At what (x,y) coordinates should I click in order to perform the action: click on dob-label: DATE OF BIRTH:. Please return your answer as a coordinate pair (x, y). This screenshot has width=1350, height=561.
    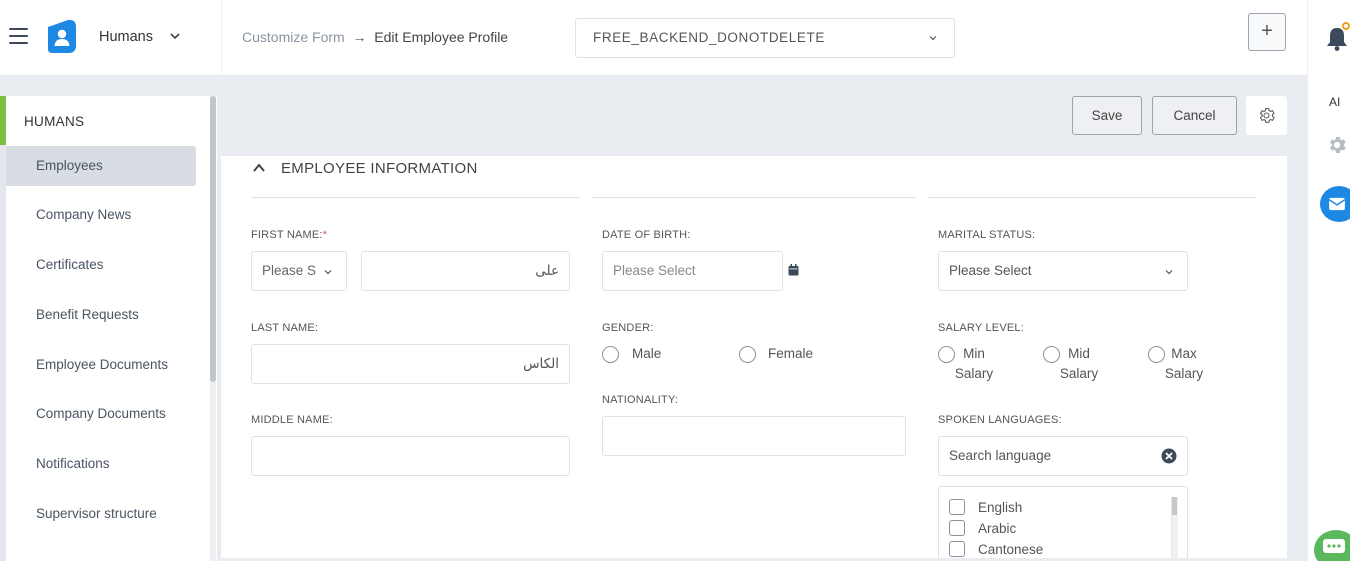
    Looking at the image, I should click on (646, 235).